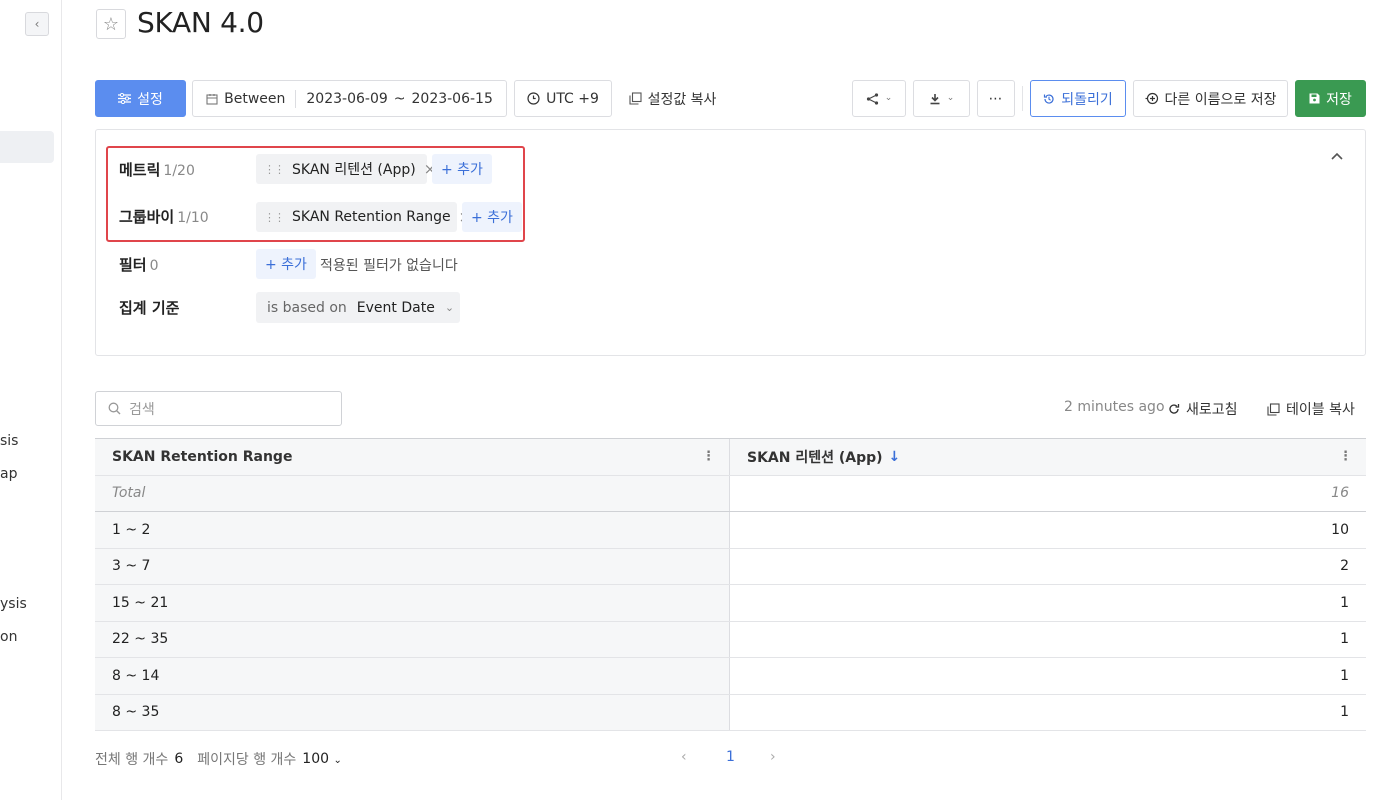 The height and width of the screenshot is (800, 1400). Describe the element at coordinates (412, 493) in the screenshot. I see `total-label: Total` at that location.